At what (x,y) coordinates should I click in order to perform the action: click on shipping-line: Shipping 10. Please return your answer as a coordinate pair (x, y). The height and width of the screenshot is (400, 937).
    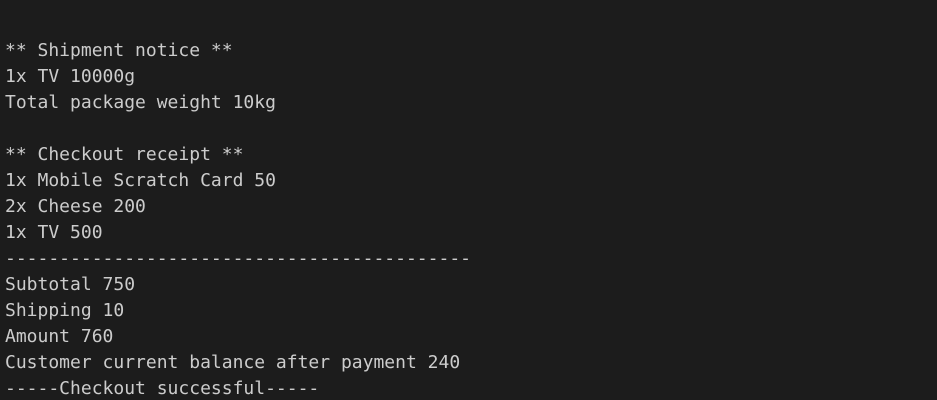
    Looking at the image, I should click on (65, 310).